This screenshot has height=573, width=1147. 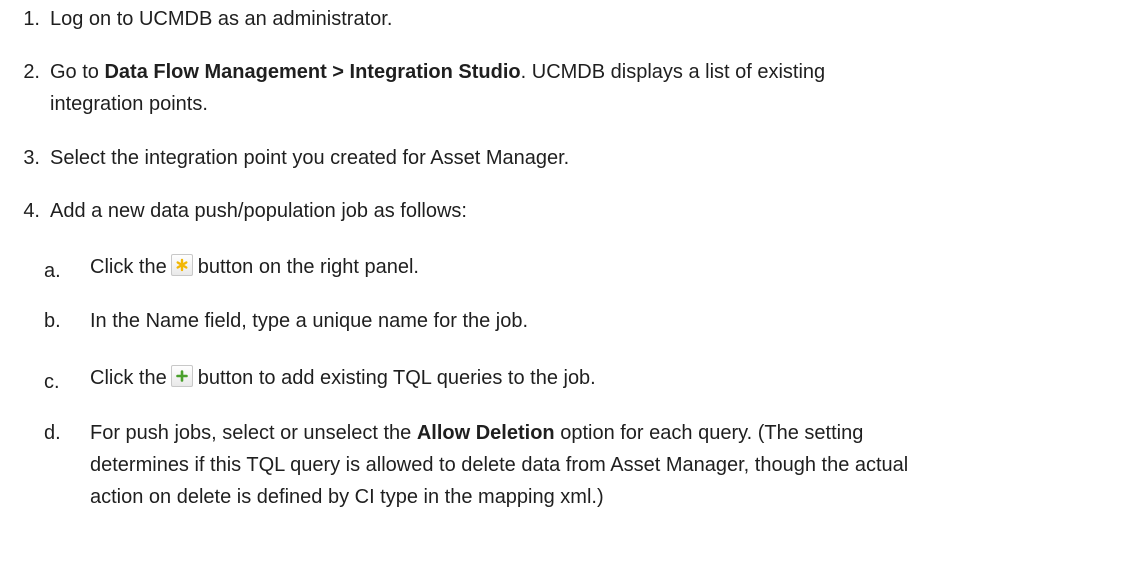 I want to click on step-text: Log on to UCMDB as an administrator., so click(x=221, y=19).